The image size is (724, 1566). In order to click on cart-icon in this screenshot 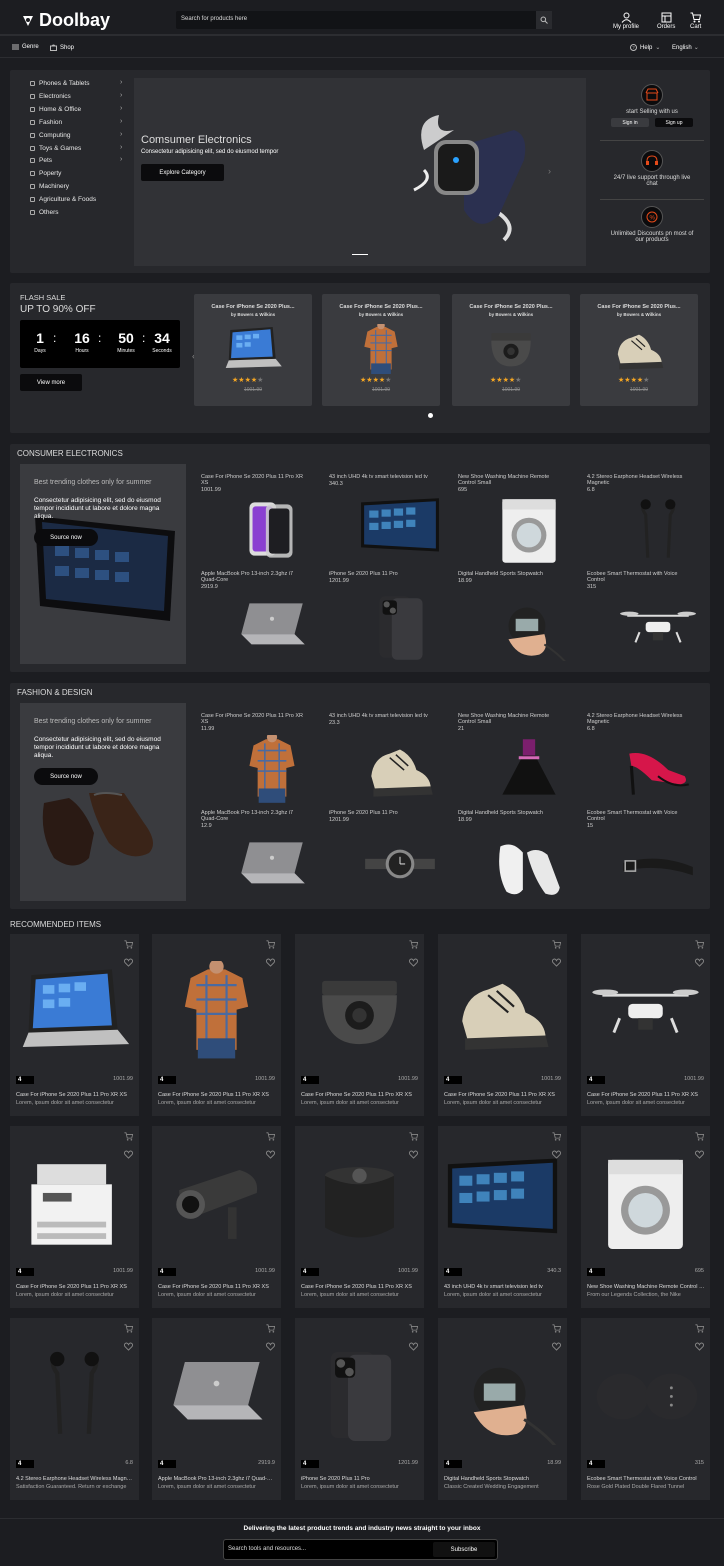, I will do `click(699, 1136)`.